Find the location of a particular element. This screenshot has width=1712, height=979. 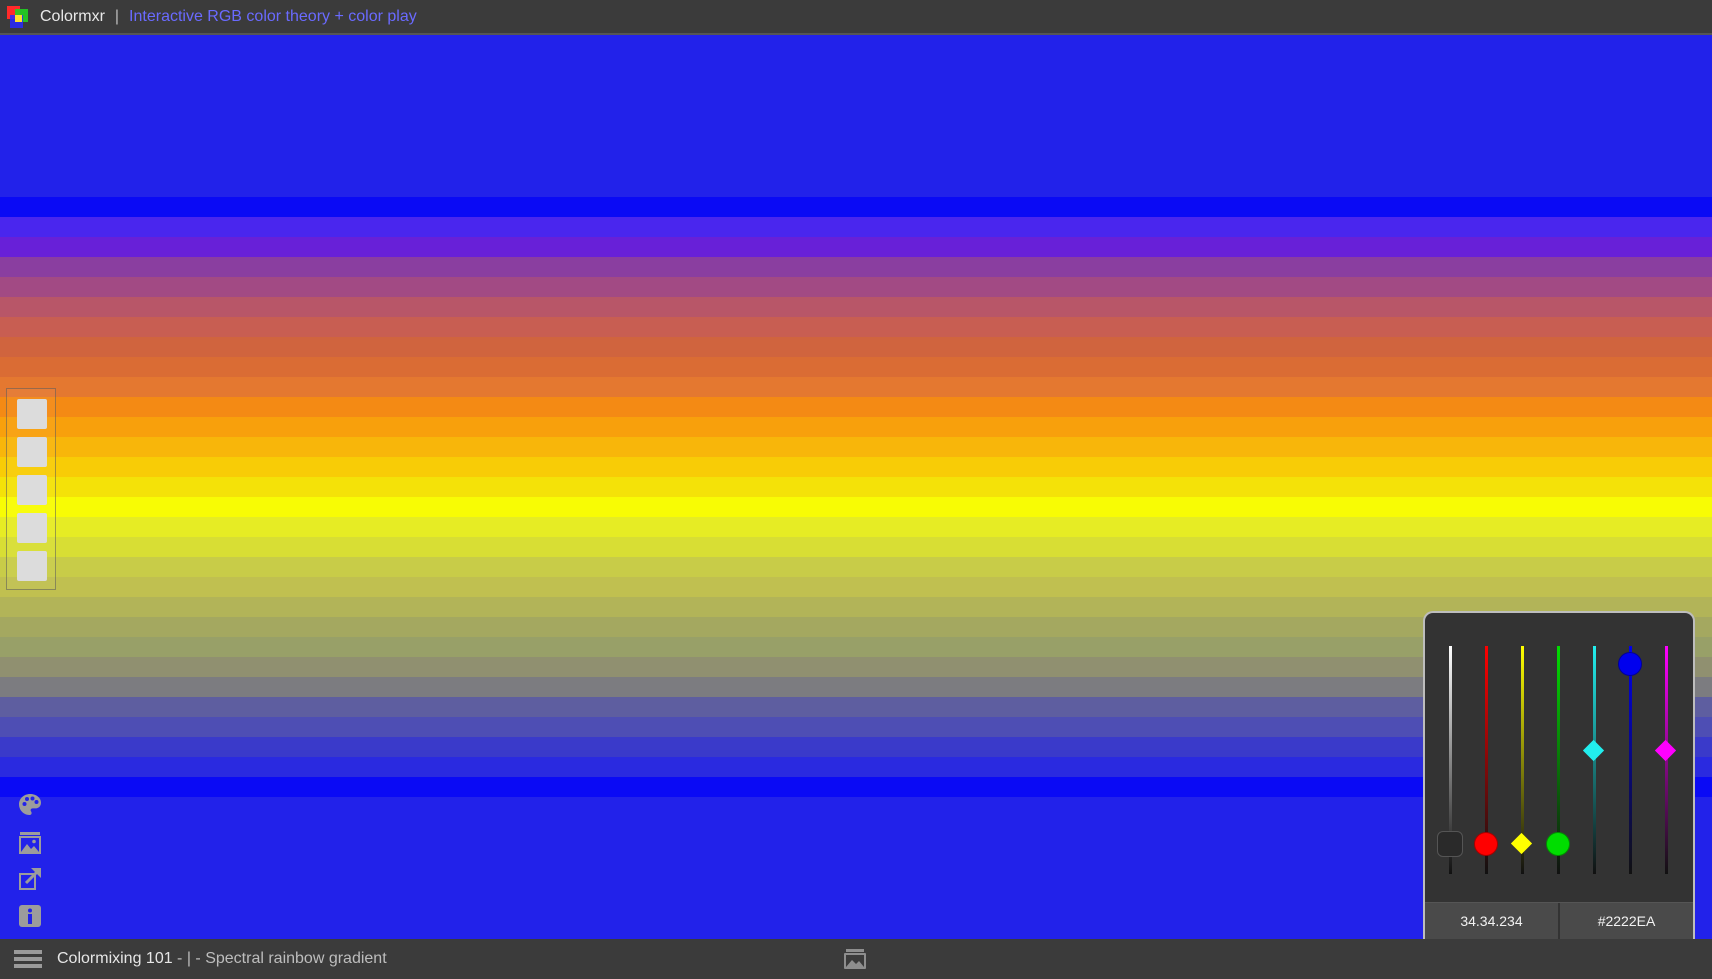

app-logo-icon is located at coordinates (18, 16).